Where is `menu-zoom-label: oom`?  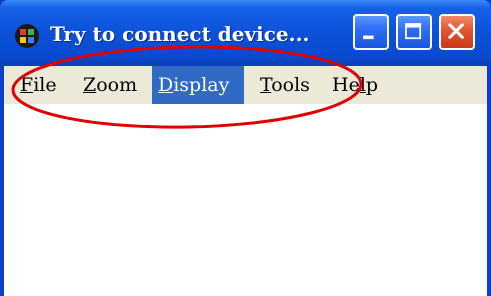
menu-zoom-label: oom is located at coordinates (117, 85).